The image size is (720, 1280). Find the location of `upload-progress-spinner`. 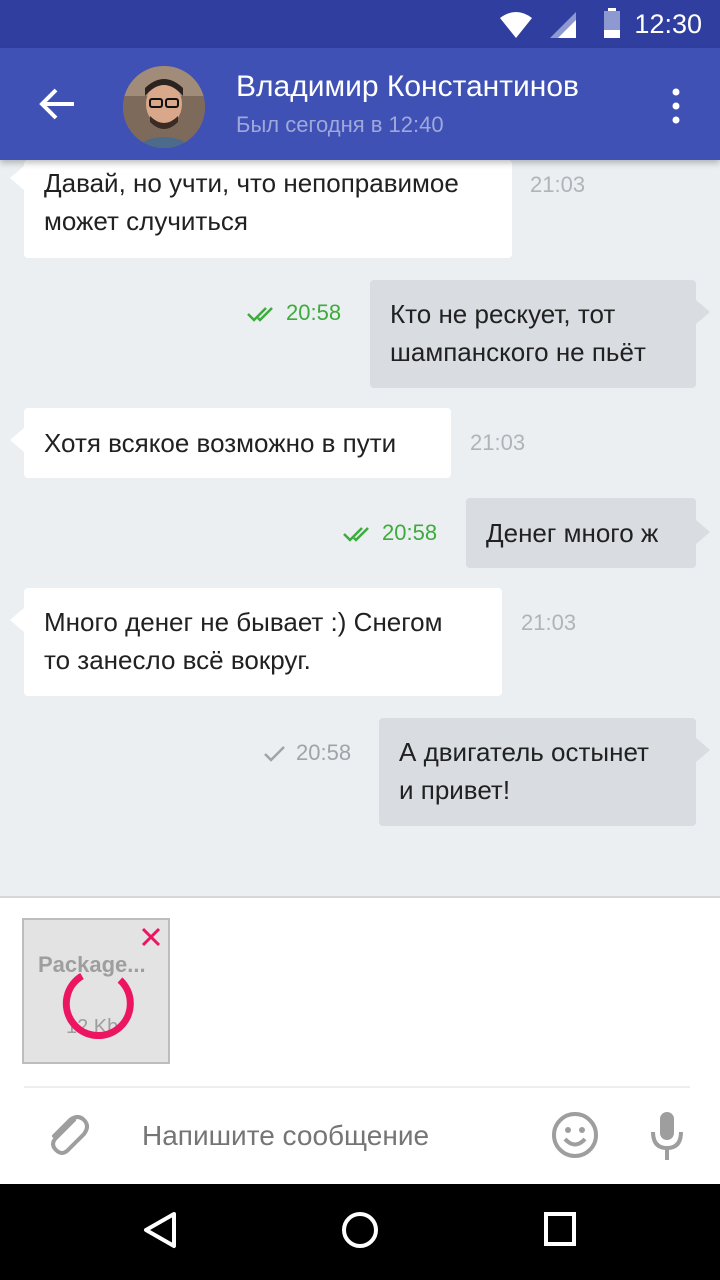

upload-progress-spinner is located at coordinates (98, 1005).